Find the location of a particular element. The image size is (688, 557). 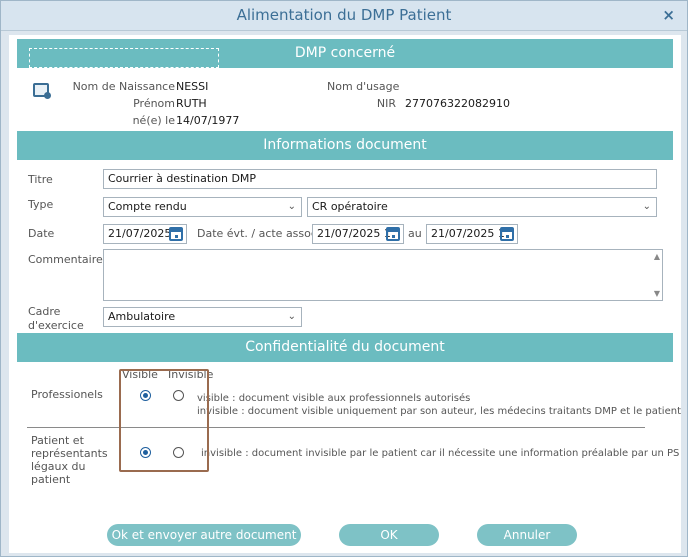

date-evt-to-input: 21/07/2025 1 is located at coordinates (472, 234).